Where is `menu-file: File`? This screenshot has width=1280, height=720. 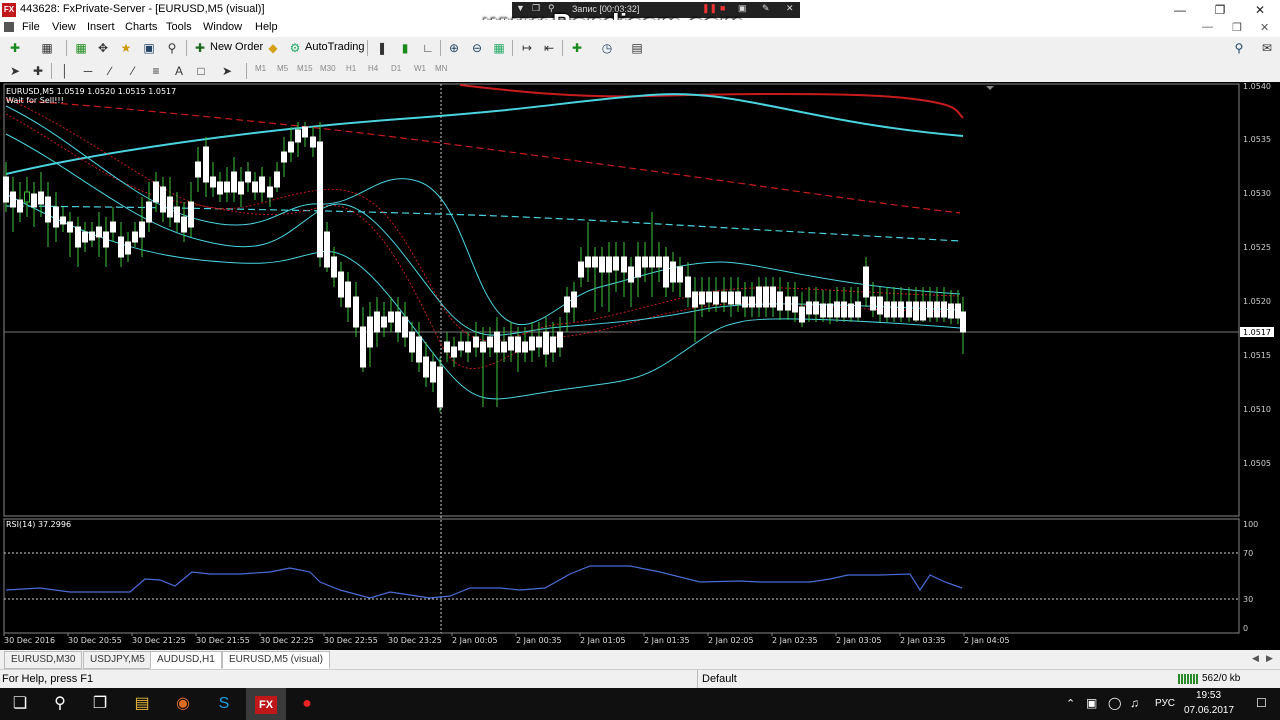 menu-file: File is located at coordinates (31, 27).